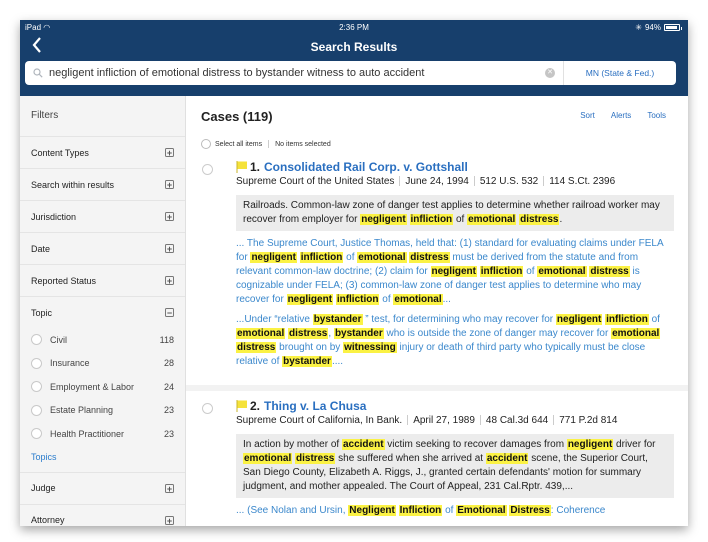  Describe the element at coordinates (509, 181) in the screenshot. I see `result-meta-field: 512 U.S. 532` at that location.